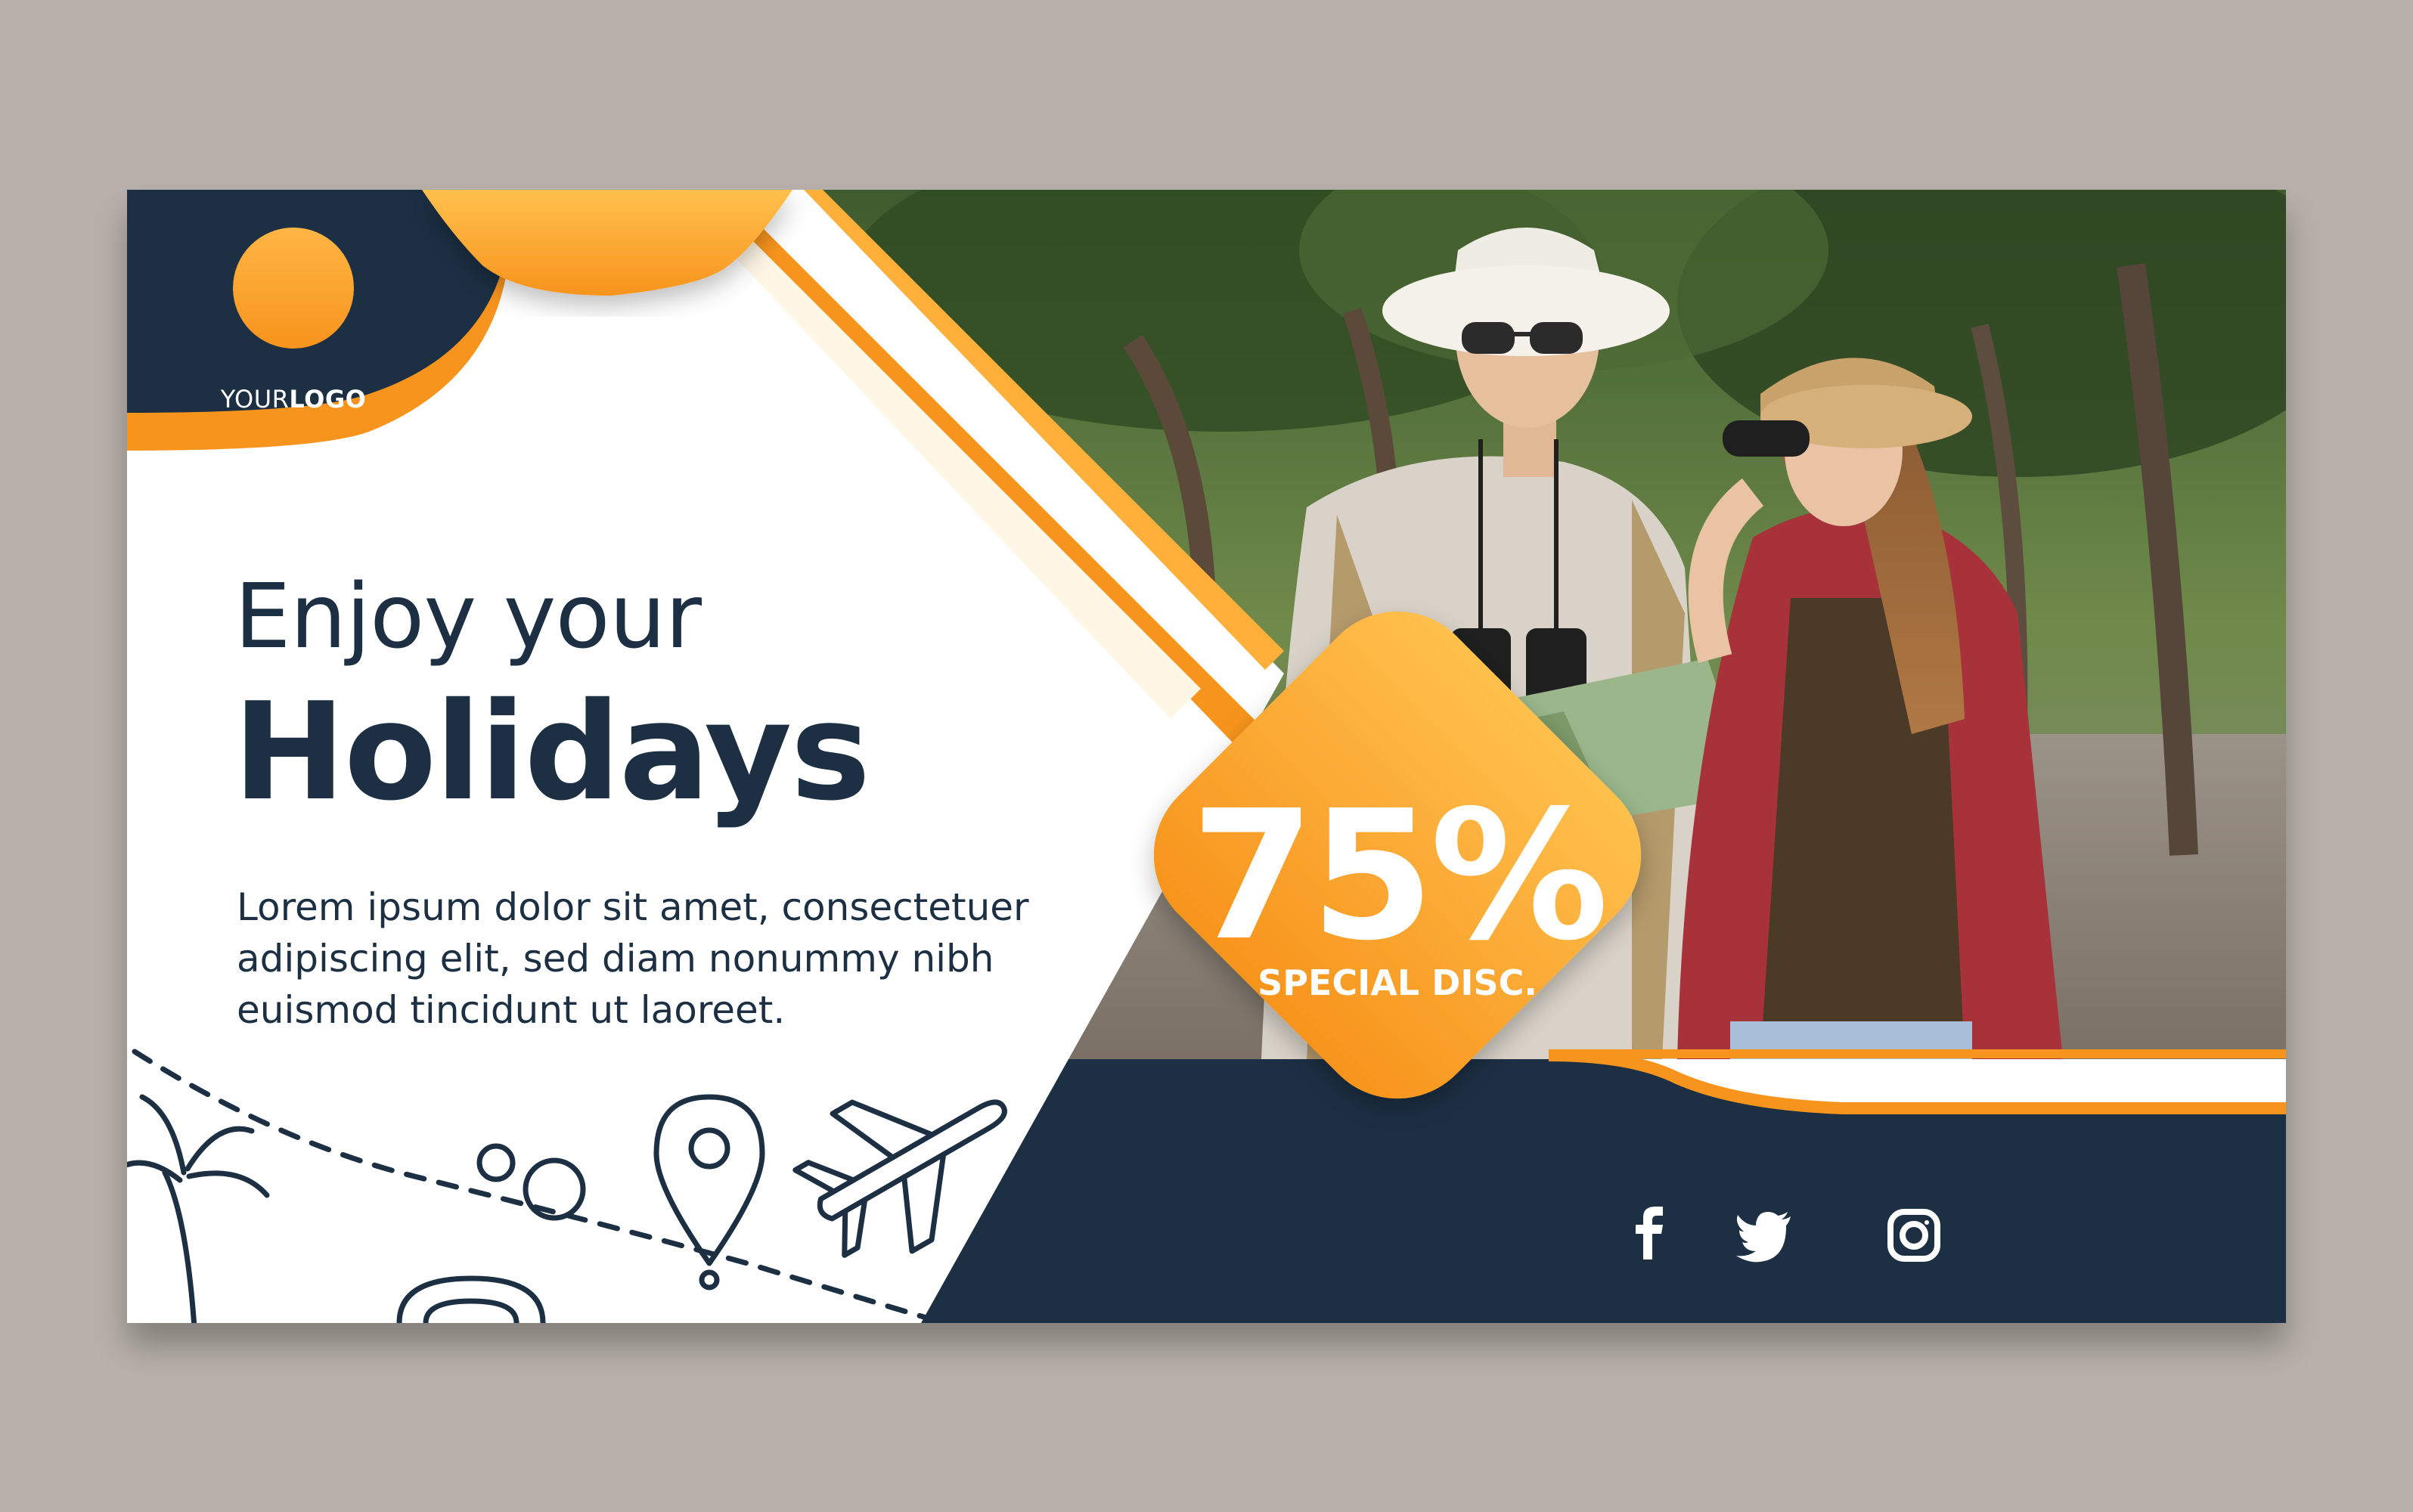 Image resolution: width=2413 pixels, height=1512 pixels. What do you see at coordinates (615, 959) in the screenshot?
I see `body-line-2: adipiscing elit, sed diam nonummy nibh` at bounding box center [615, 959].